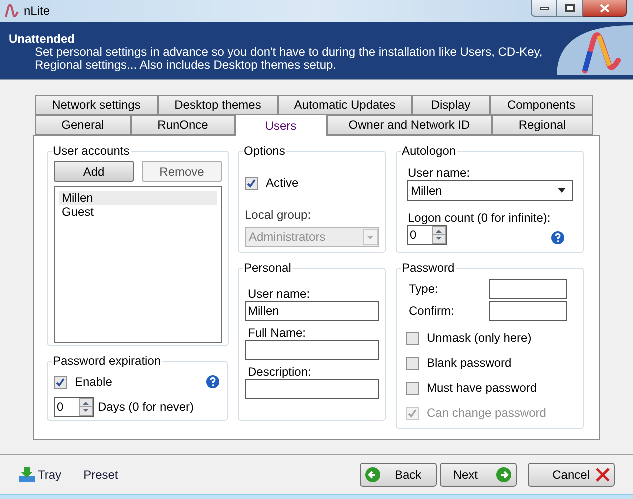  Describe the element at coordinates (182, 171) in the screenshot. I see `list-button: Remove` at that location.